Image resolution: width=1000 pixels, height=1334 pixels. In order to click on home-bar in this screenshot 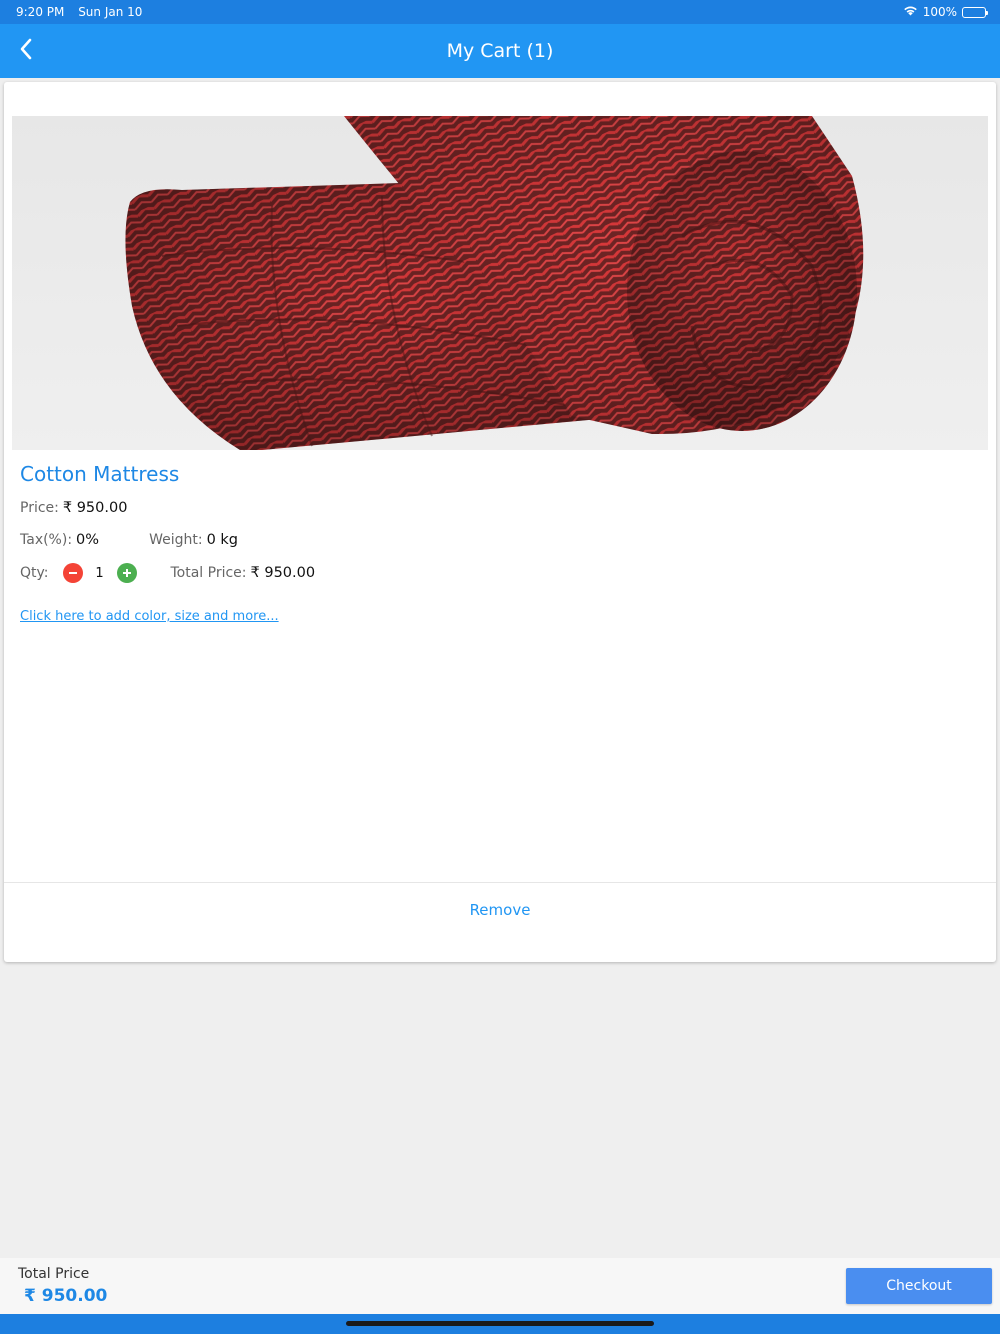, I will do `click(500, 1324)`.